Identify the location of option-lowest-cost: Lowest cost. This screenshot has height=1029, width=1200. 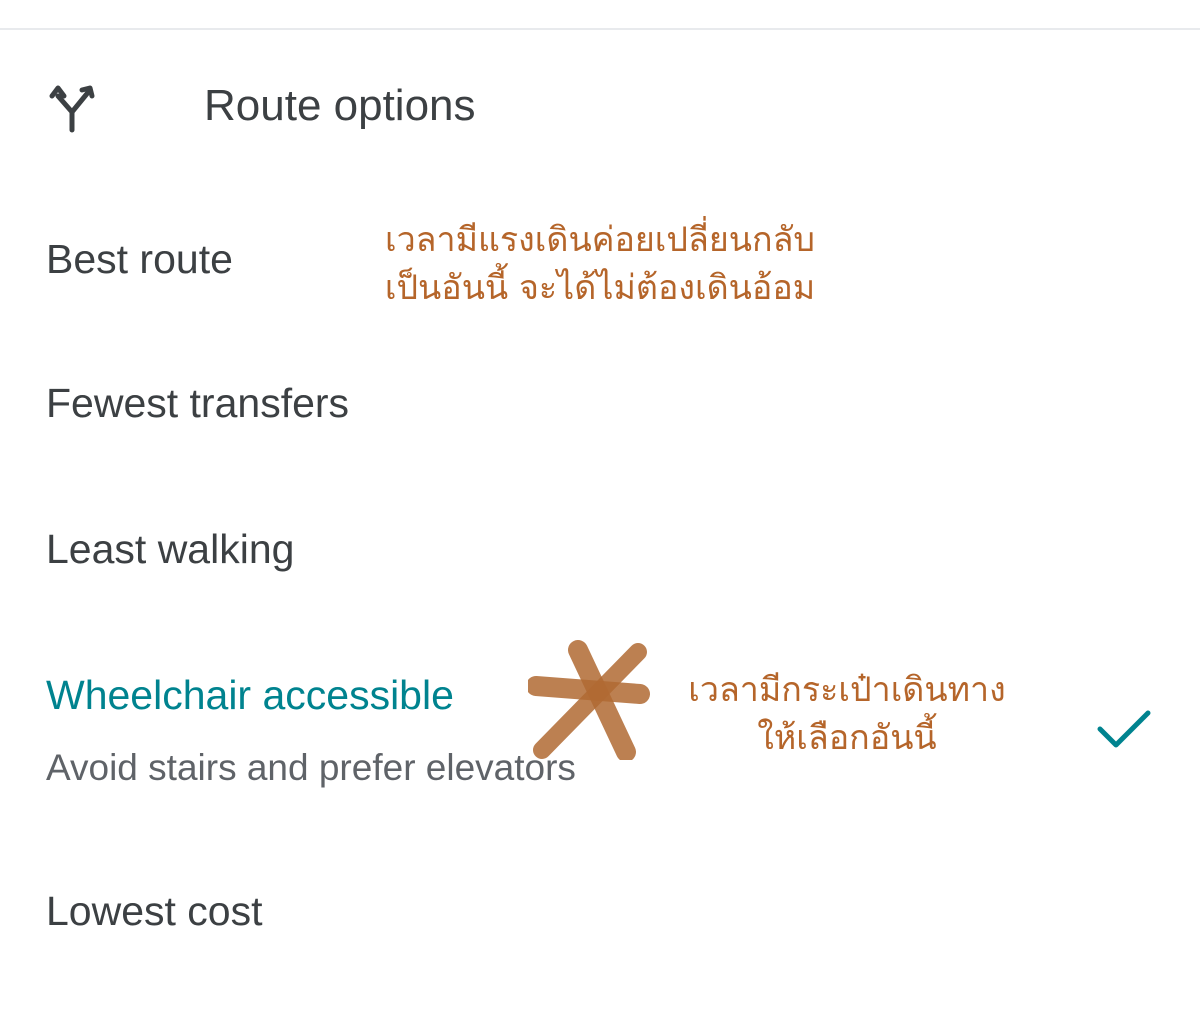
(600, 910).